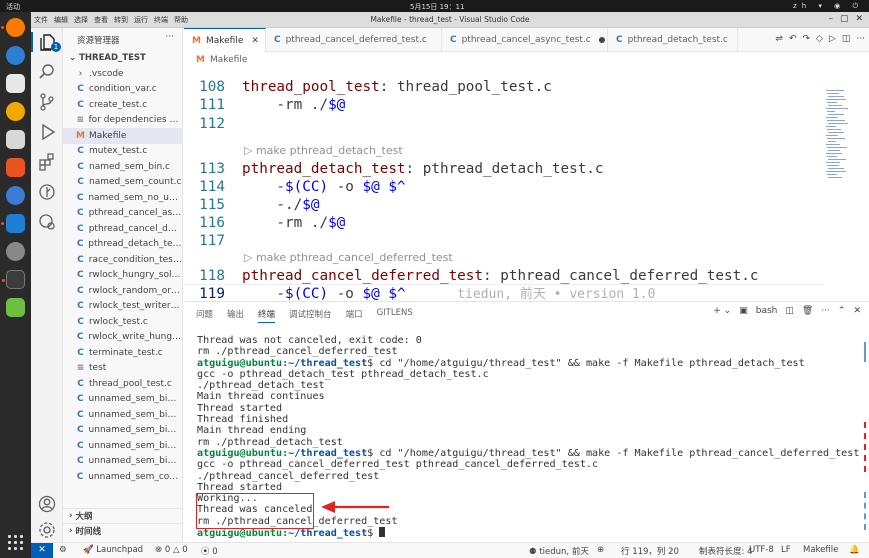  Describe the element at coordinates (204, 315) in the screenshot. I see `tab-problems: 问题` at that location.